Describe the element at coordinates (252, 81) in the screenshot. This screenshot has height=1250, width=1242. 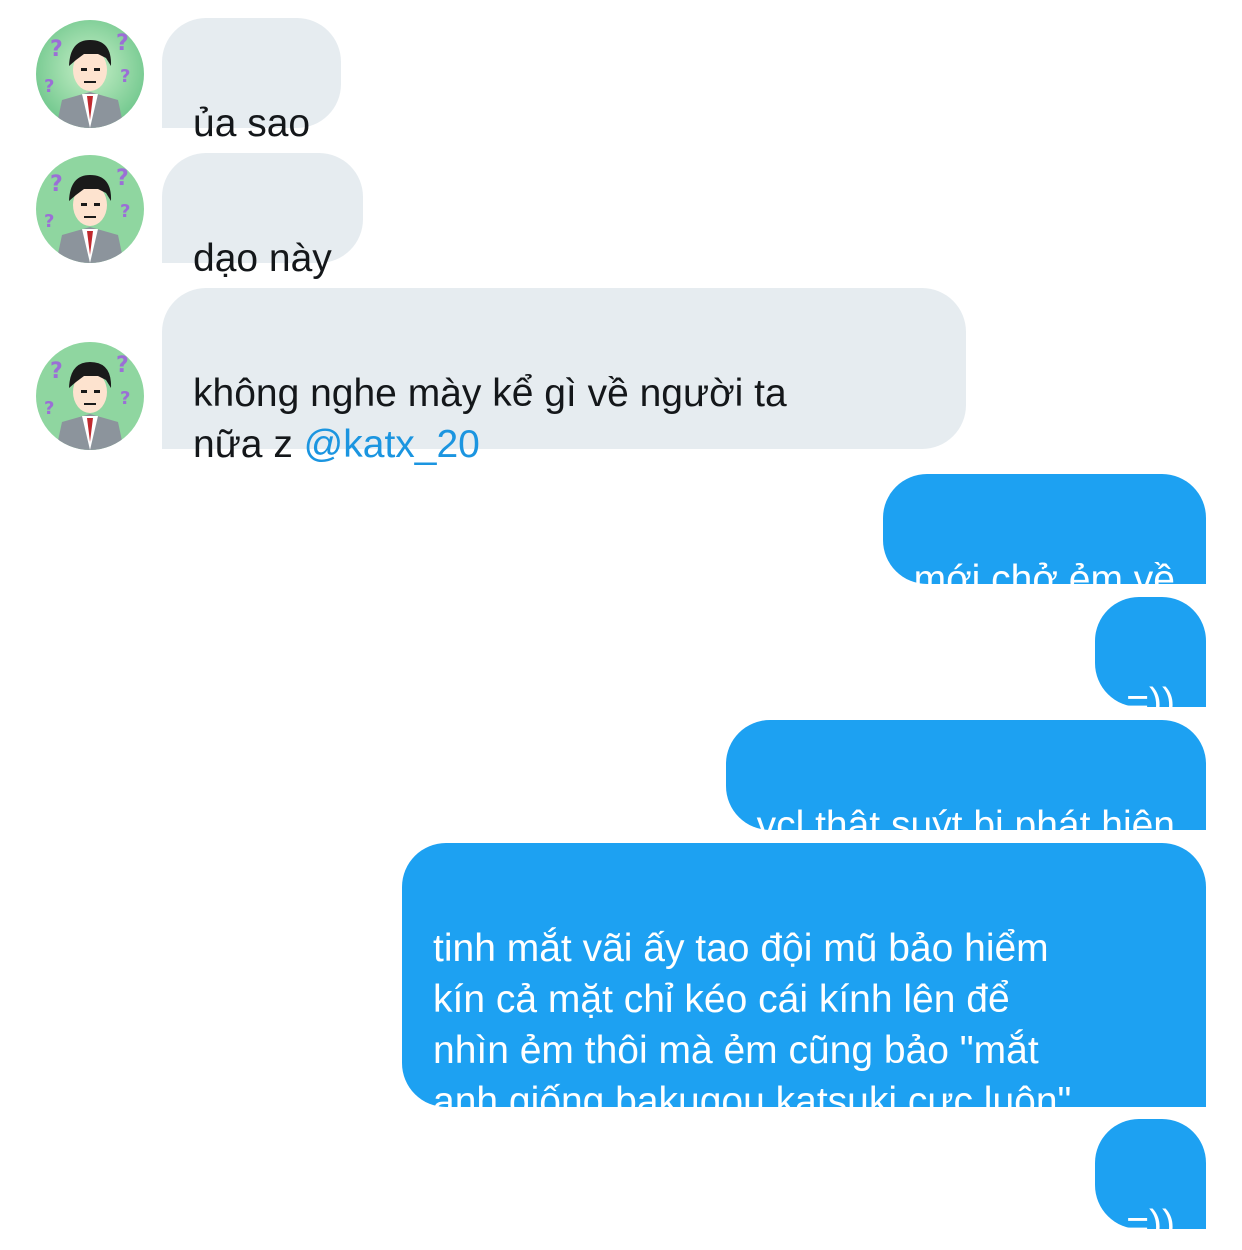
I see `message-bubble-incoming: ủa sao` at that location.